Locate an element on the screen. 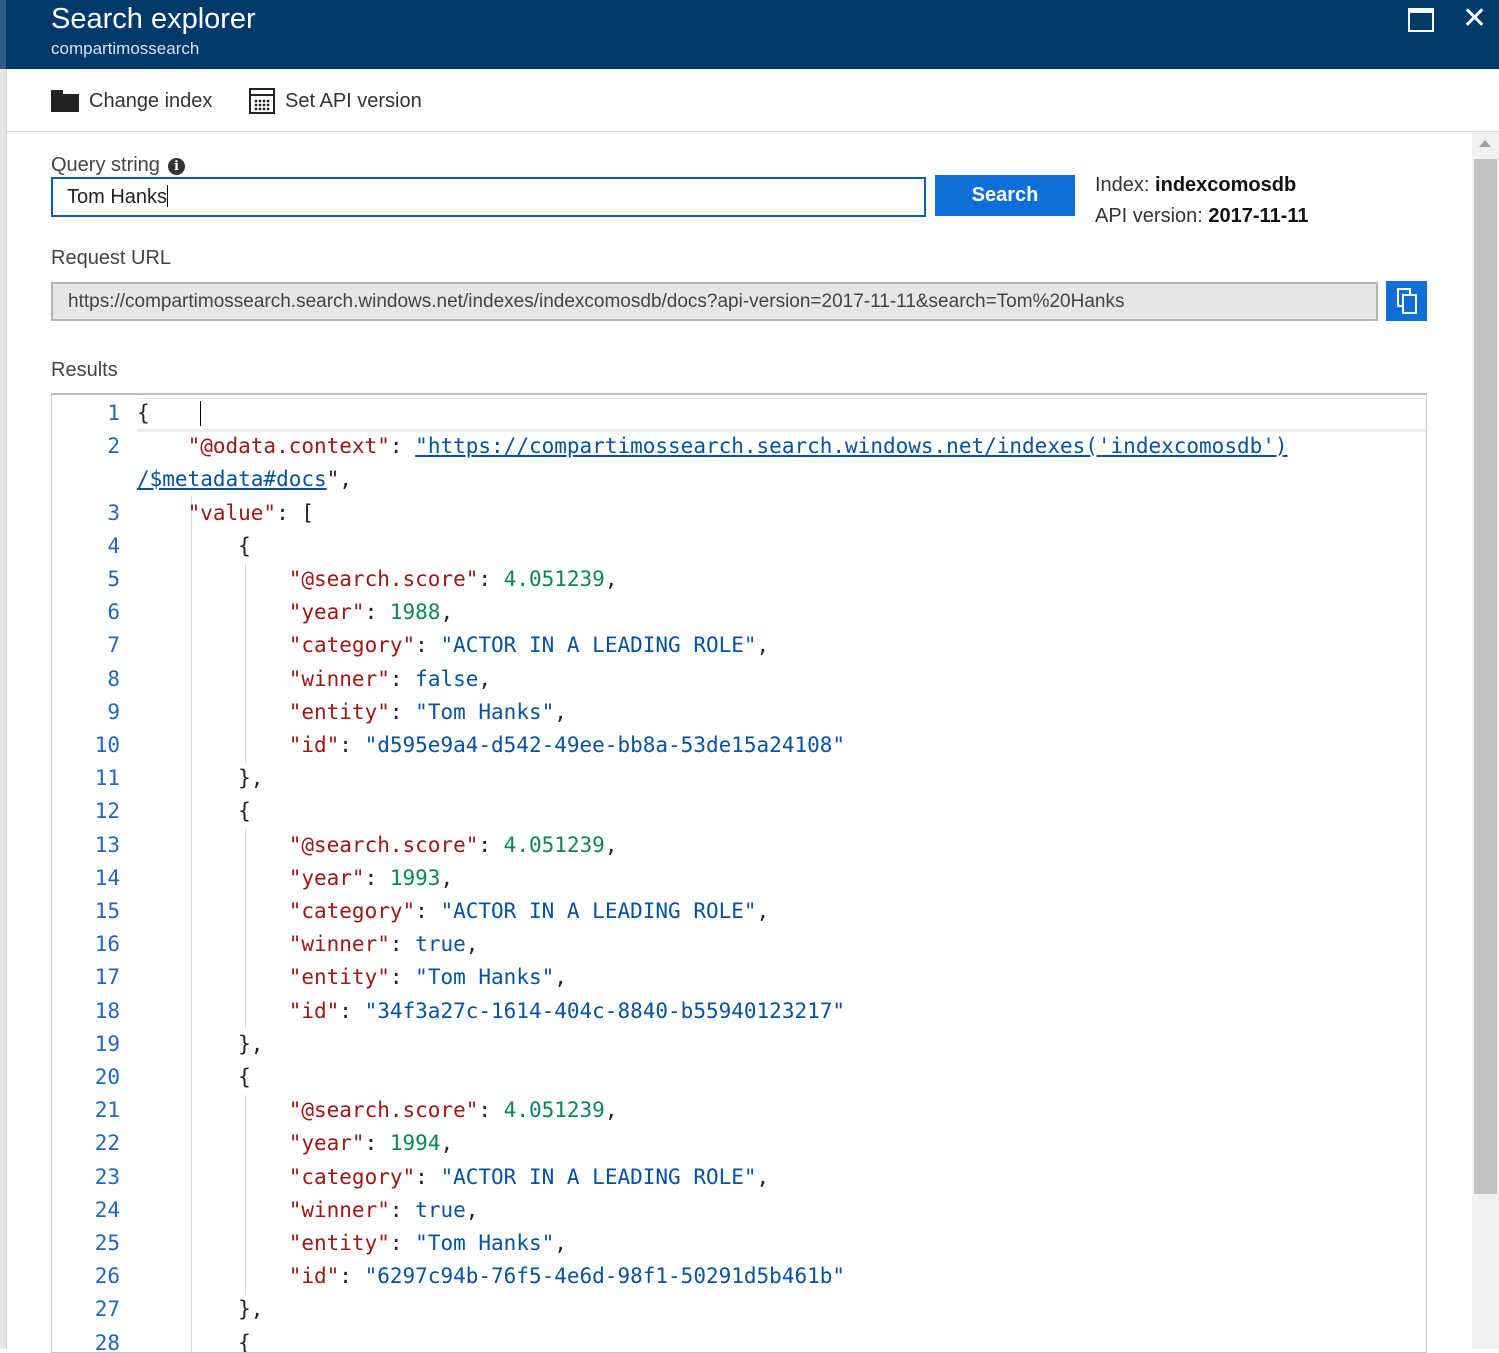 The height and width of the screenshot is (1353, 1499). line-number: 18 is located at coordinates (107, 1010).